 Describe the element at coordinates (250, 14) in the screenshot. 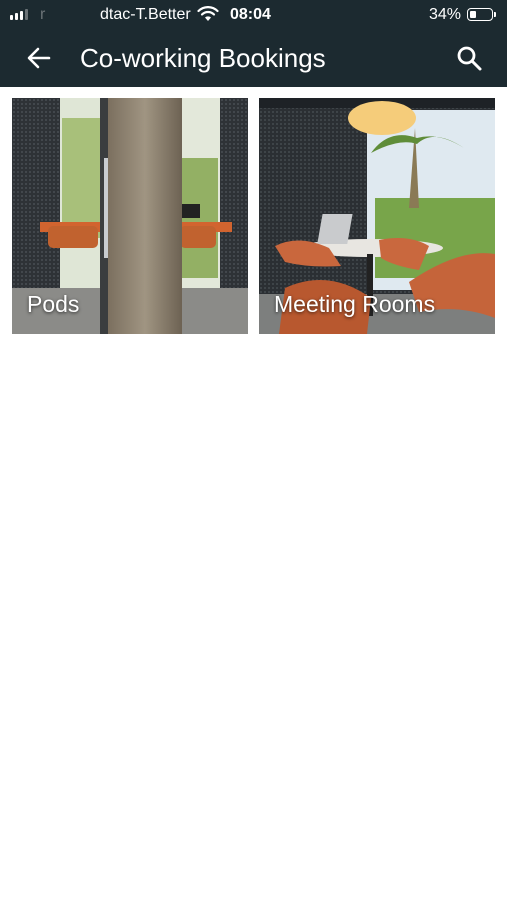

I see `clock-time: 08:04` at that location.